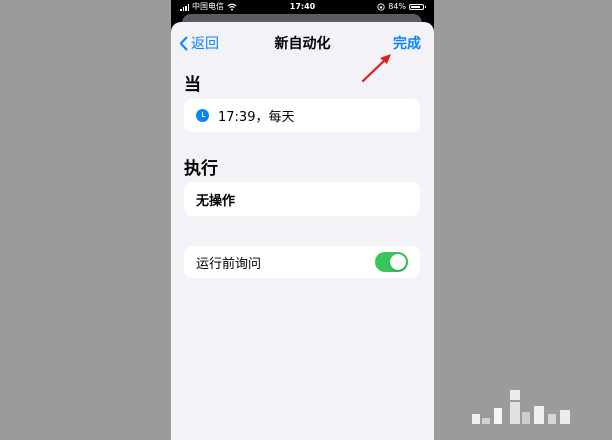 The image size is (612, 440). Describe the element at coordinates (302, 115) in the screenshot. I see `trigger-cell: 17:39，每天` at that location.